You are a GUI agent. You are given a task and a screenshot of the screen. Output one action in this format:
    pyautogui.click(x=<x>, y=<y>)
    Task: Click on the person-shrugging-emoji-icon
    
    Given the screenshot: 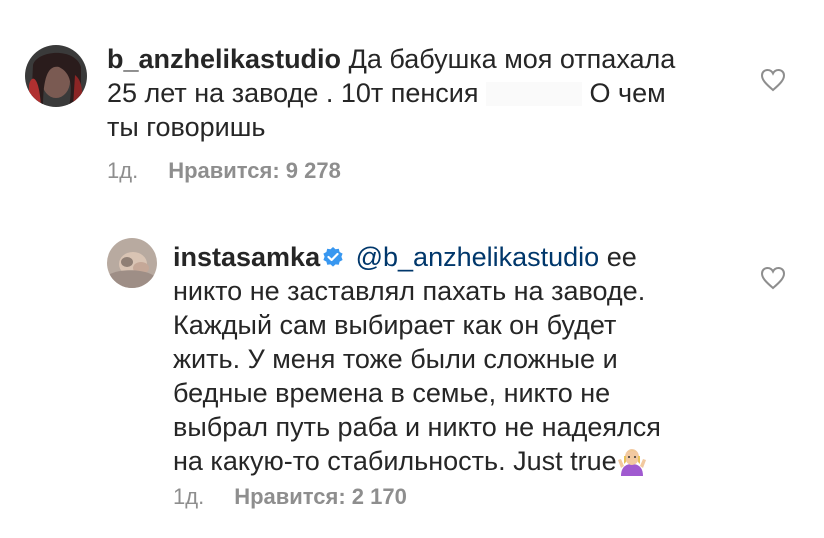 What is the action you would take?
    pyautogui.click(x=632, y=461)
    